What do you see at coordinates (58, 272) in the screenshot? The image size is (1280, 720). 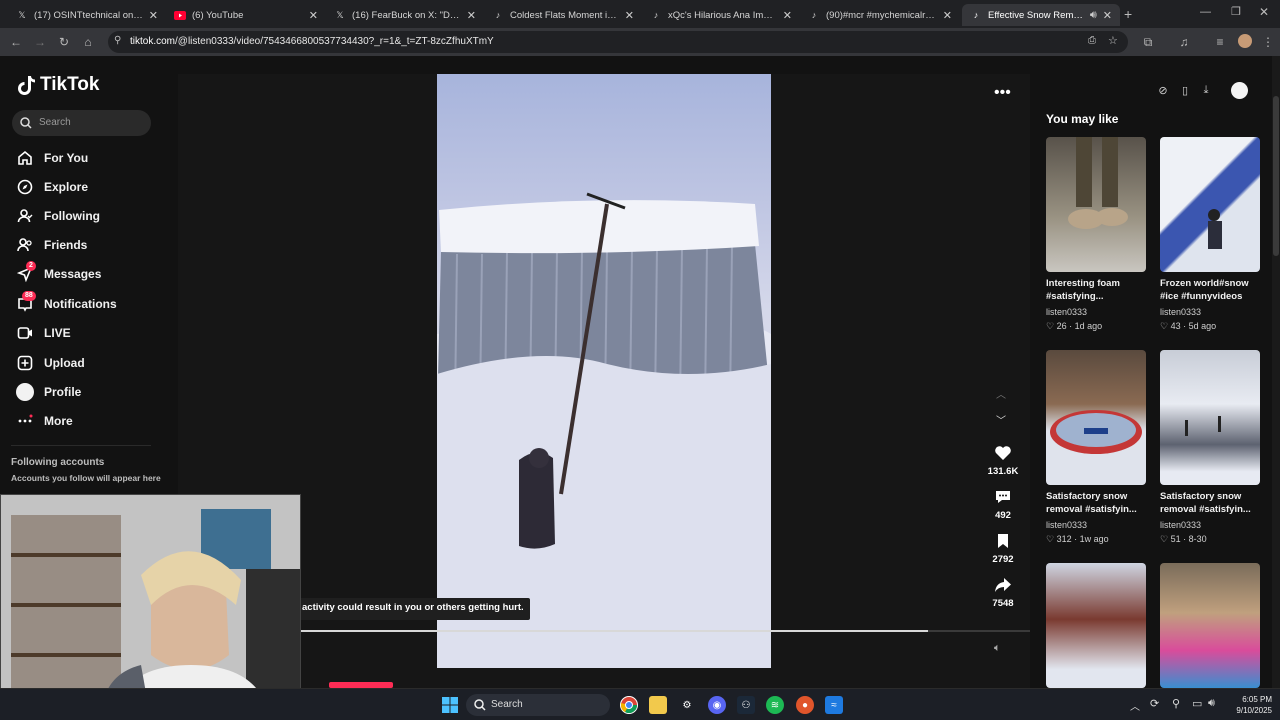 I see `sidebar-item-messages: 2 Messages` at bounding box center [58, 272].